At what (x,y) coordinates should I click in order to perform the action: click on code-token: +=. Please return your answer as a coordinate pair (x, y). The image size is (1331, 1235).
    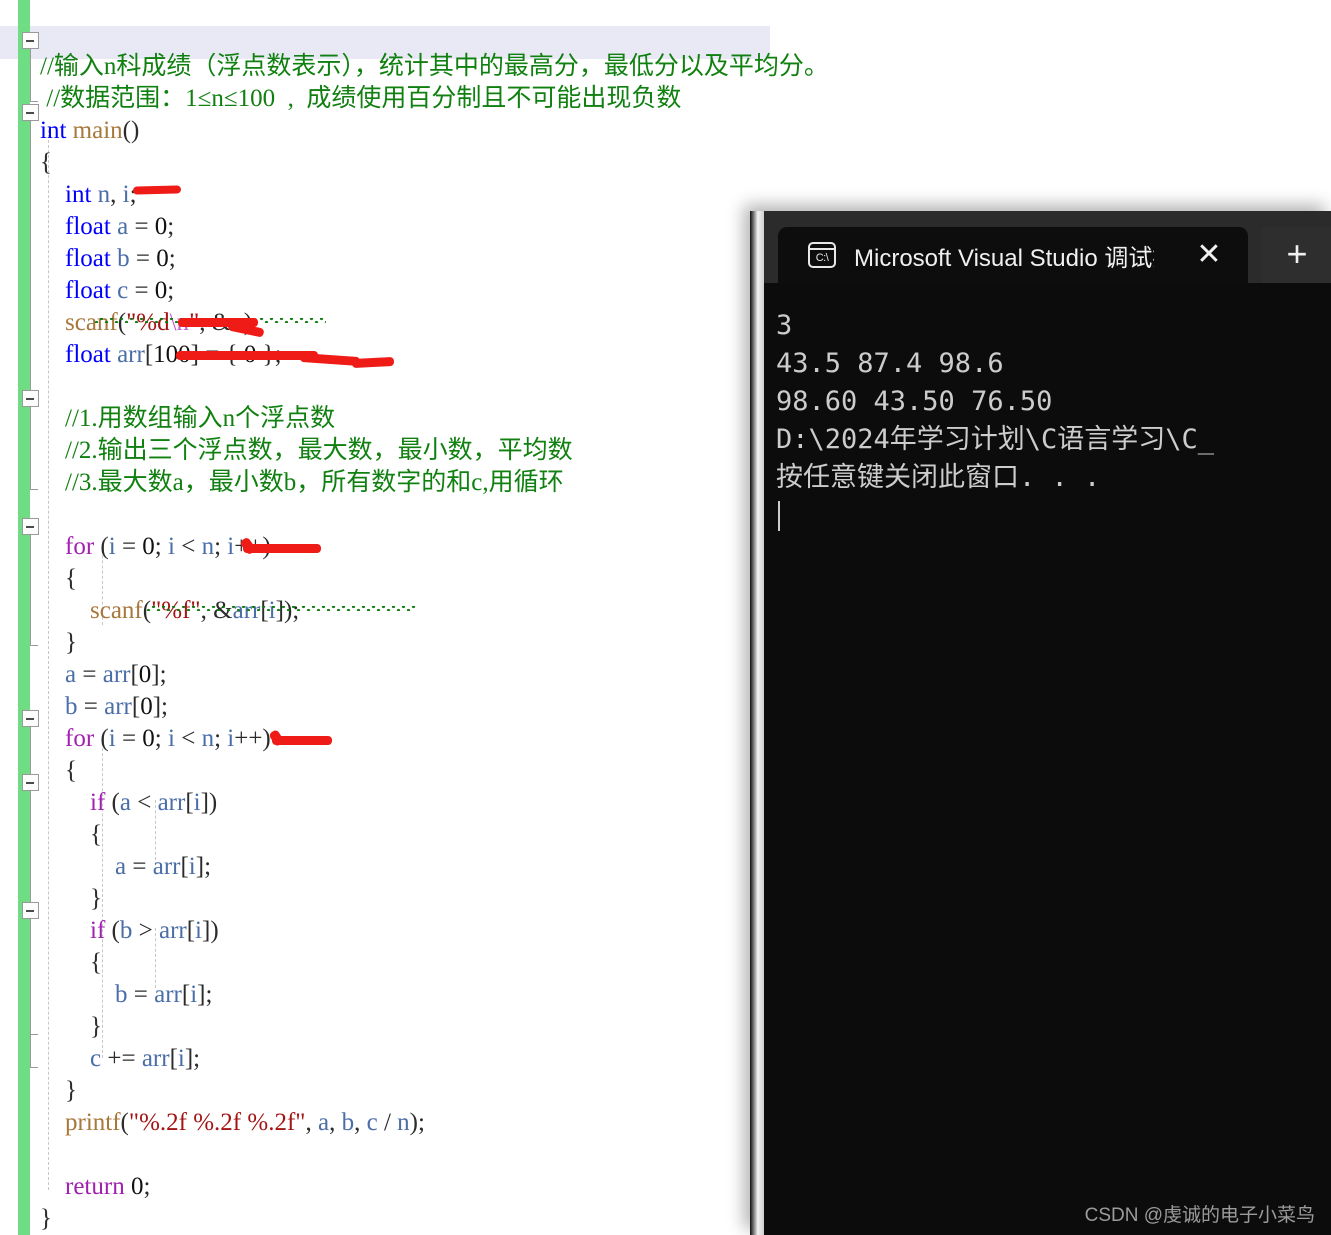
    Looking at the image, I should click on (121, 1058).